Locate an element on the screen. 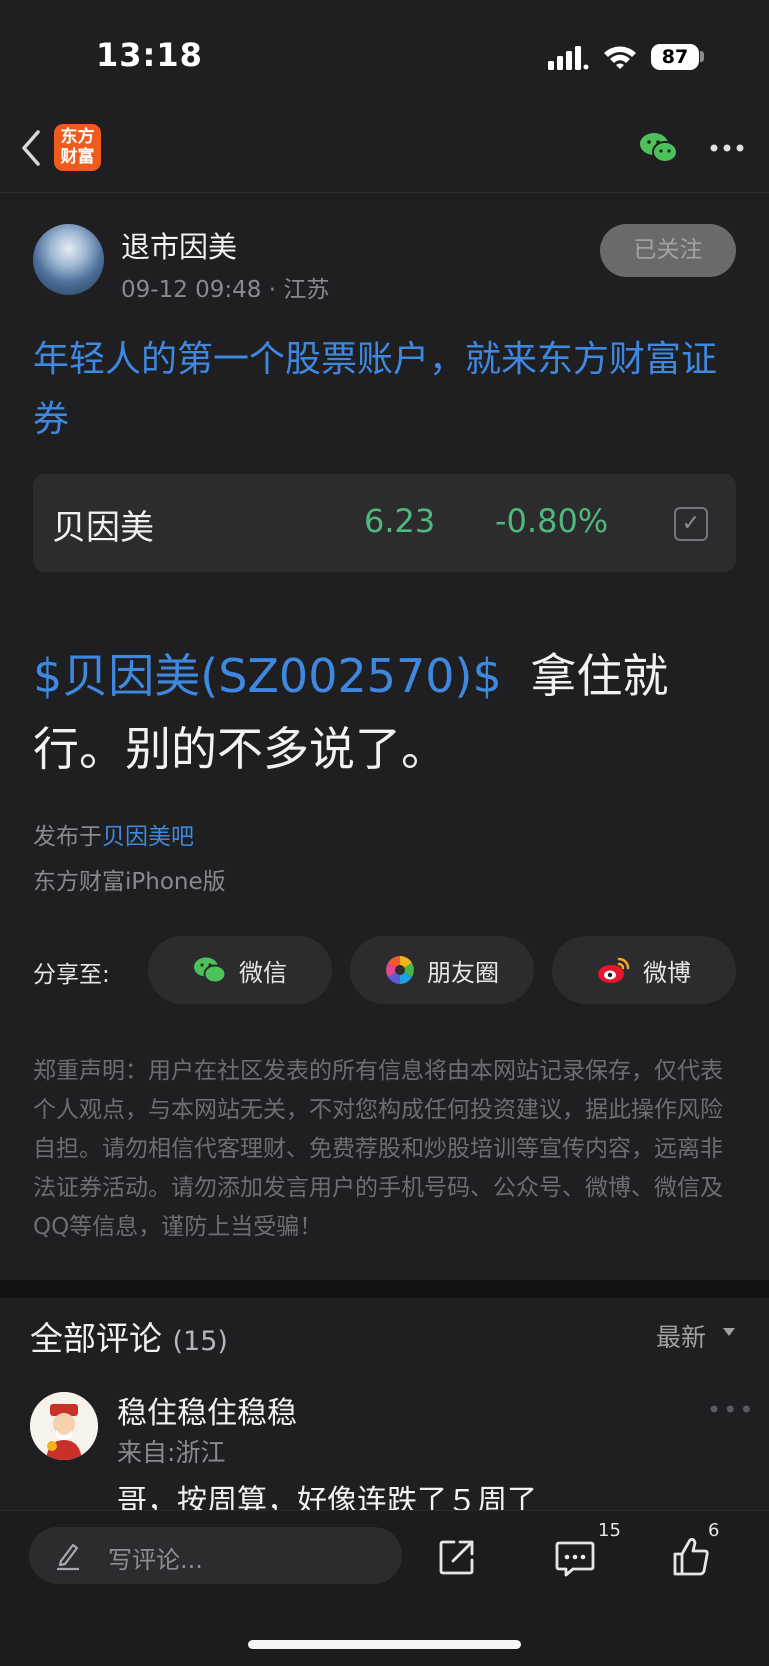 This screenshot has width=769, height=1666. post-content: $贝因美(SZ002570)$ 拿住就行。别的不多说了。 is located at coordinates (390, 713).